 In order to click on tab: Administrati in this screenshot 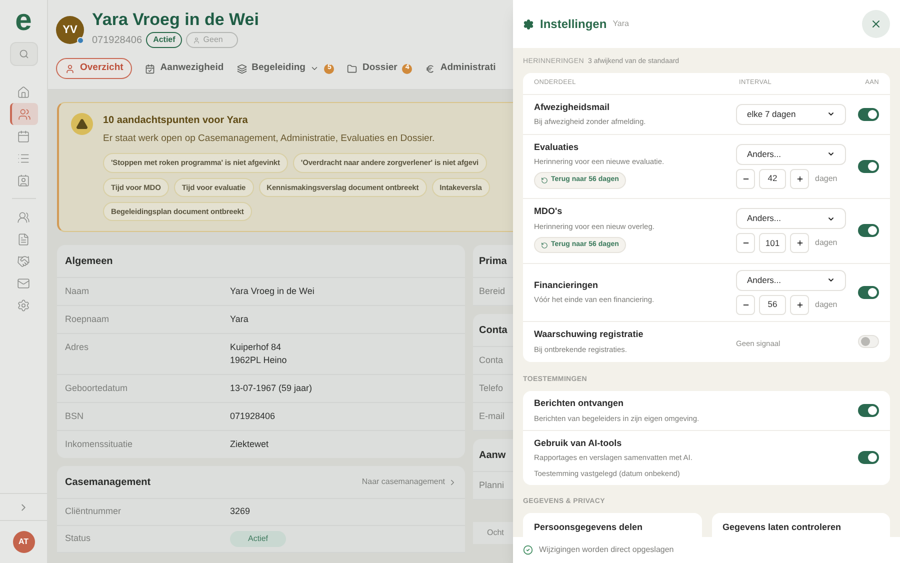, I will do `click(460, 68)`.